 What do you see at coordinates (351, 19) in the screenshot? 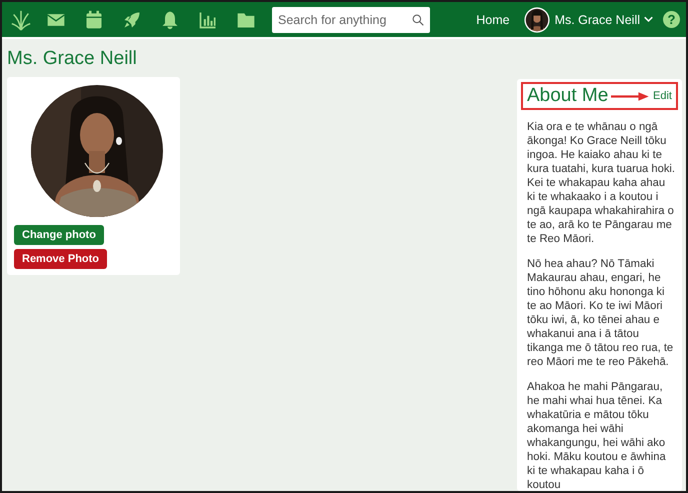
I see `search-field: Search for anything` at bounding box center [351, 19].